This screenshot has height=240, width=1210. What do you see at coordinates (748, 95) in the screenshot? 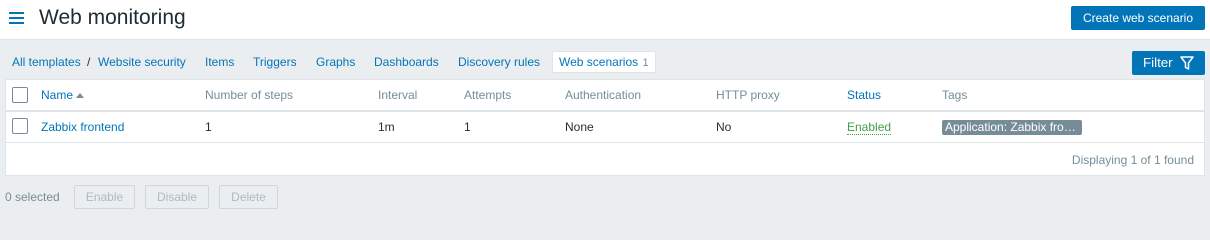
I see `column-header-http-proxy: HTTP proxy` at bounding box center [748, 95].